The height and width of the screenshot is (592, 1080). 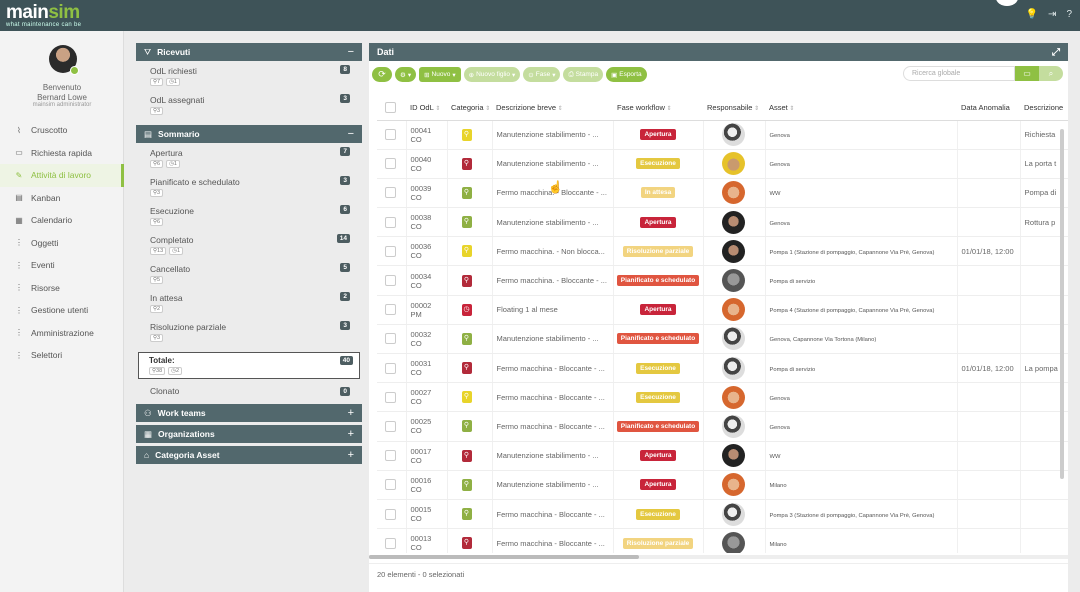 I want to click on mainsim-logo: mainsim what maintenance can be, so click(x=43, y=15).